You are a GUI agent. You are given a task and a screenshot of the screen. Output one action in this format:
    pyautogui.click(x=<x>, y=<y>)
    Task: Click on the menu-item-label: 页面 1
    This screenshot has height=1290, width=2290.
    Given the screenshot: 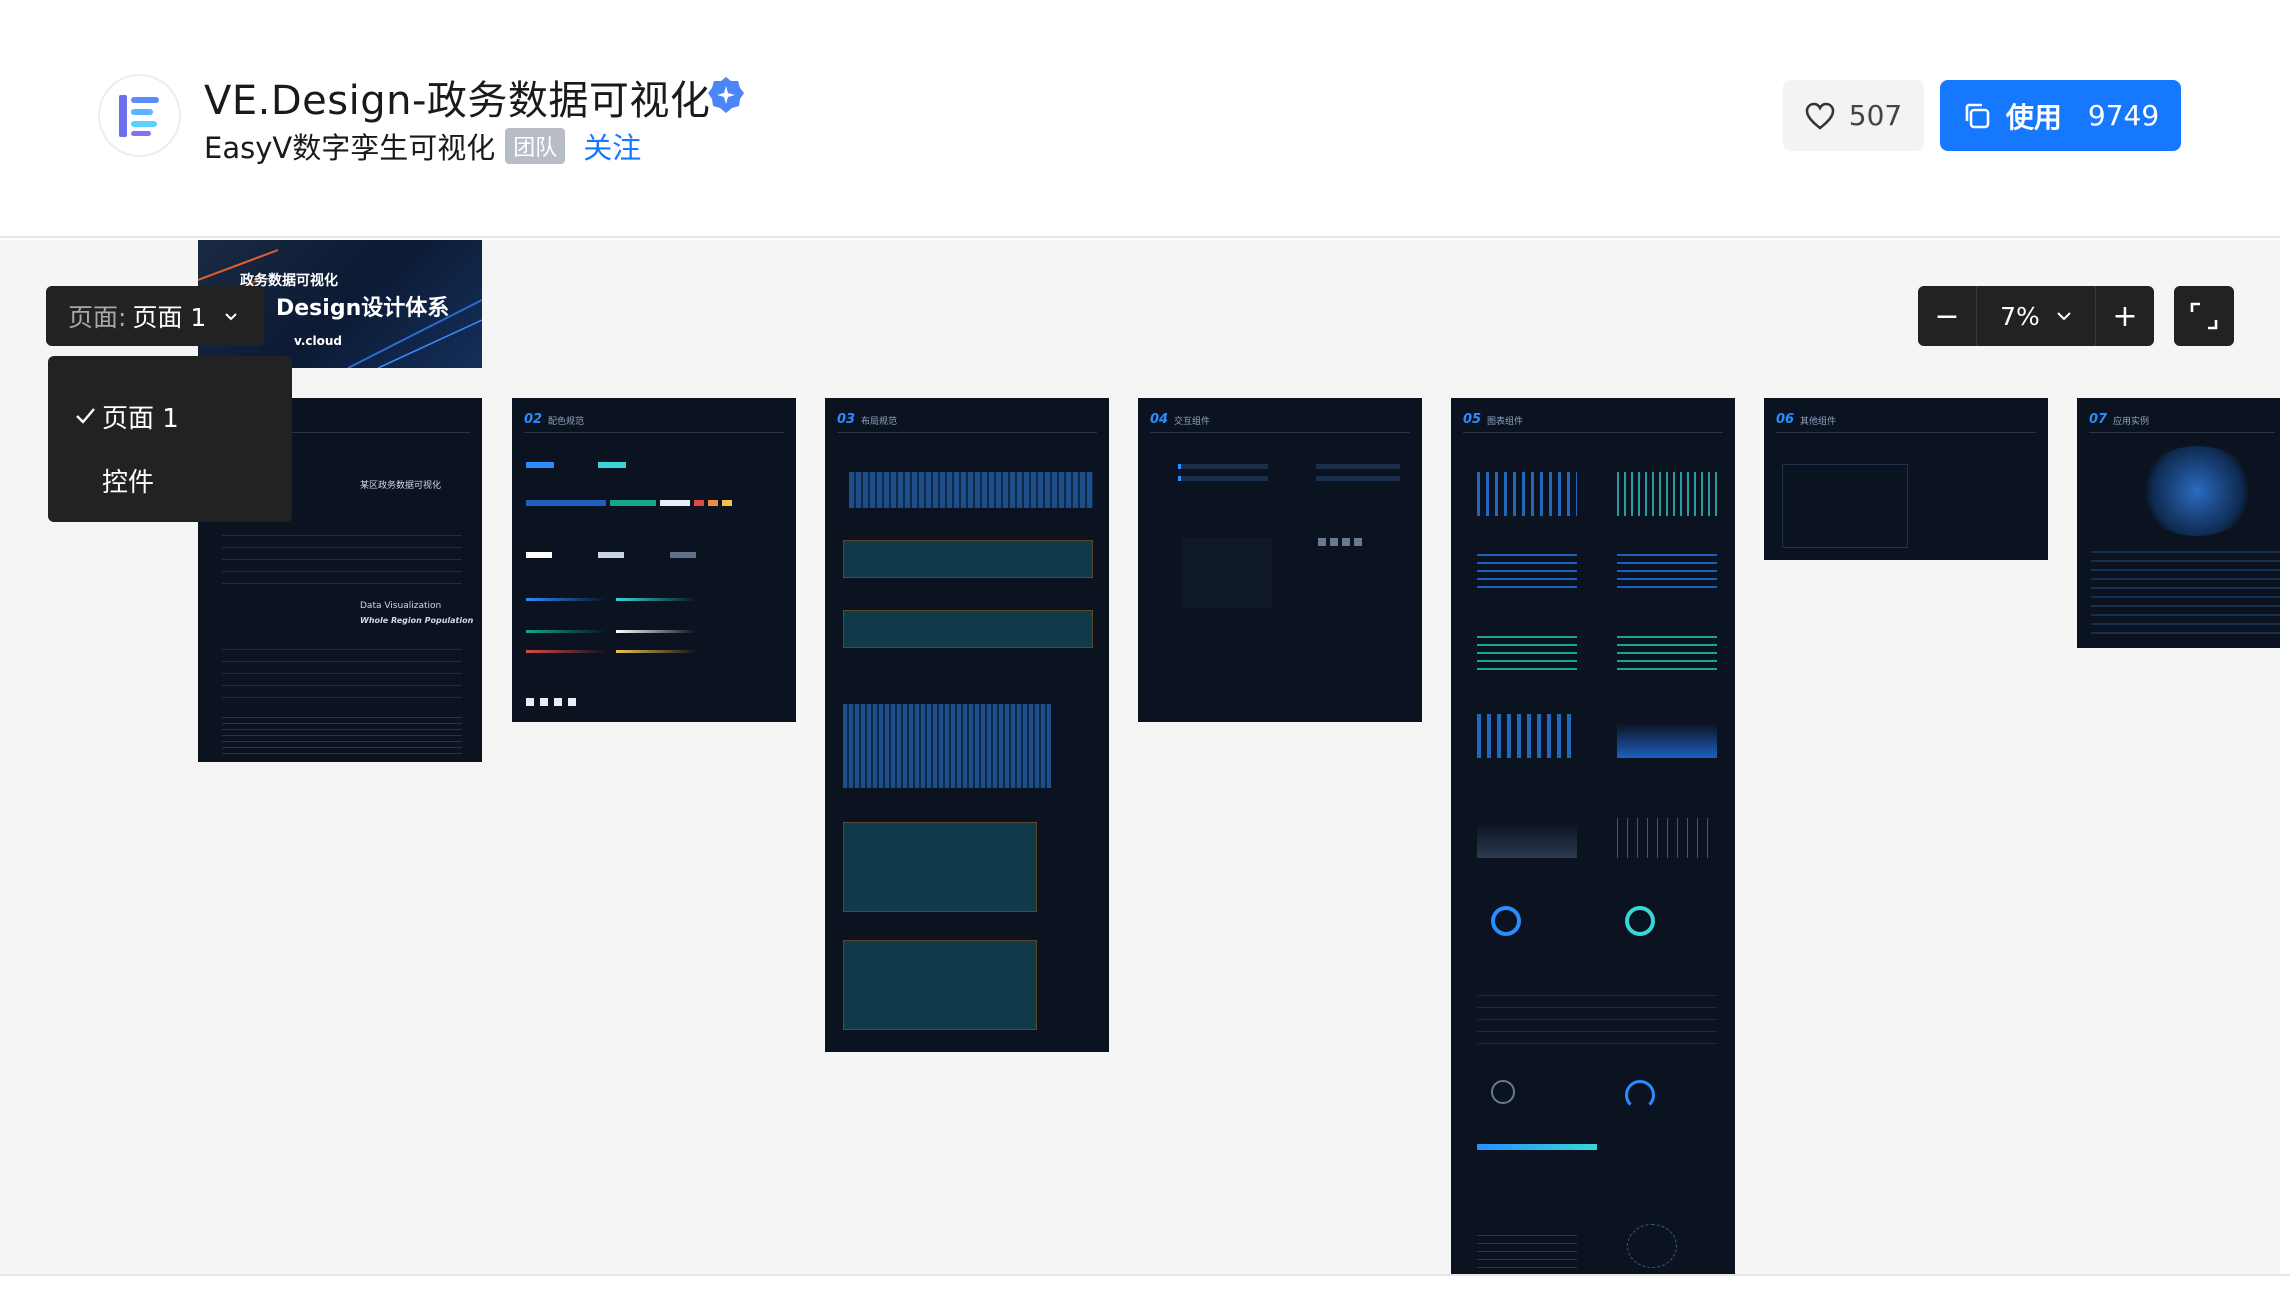 What is the action you would take?
    pyautogui.click(x=140, y=418)
    